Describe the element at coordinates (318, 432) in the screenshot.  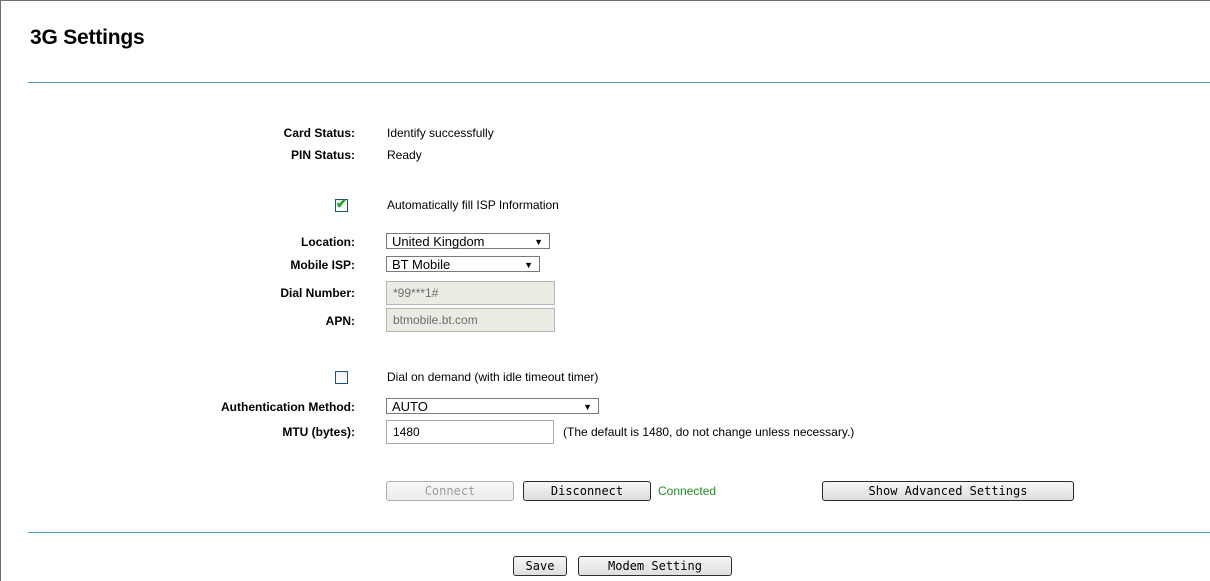
I see `mtu-label: MTU (bytes):` at that location.